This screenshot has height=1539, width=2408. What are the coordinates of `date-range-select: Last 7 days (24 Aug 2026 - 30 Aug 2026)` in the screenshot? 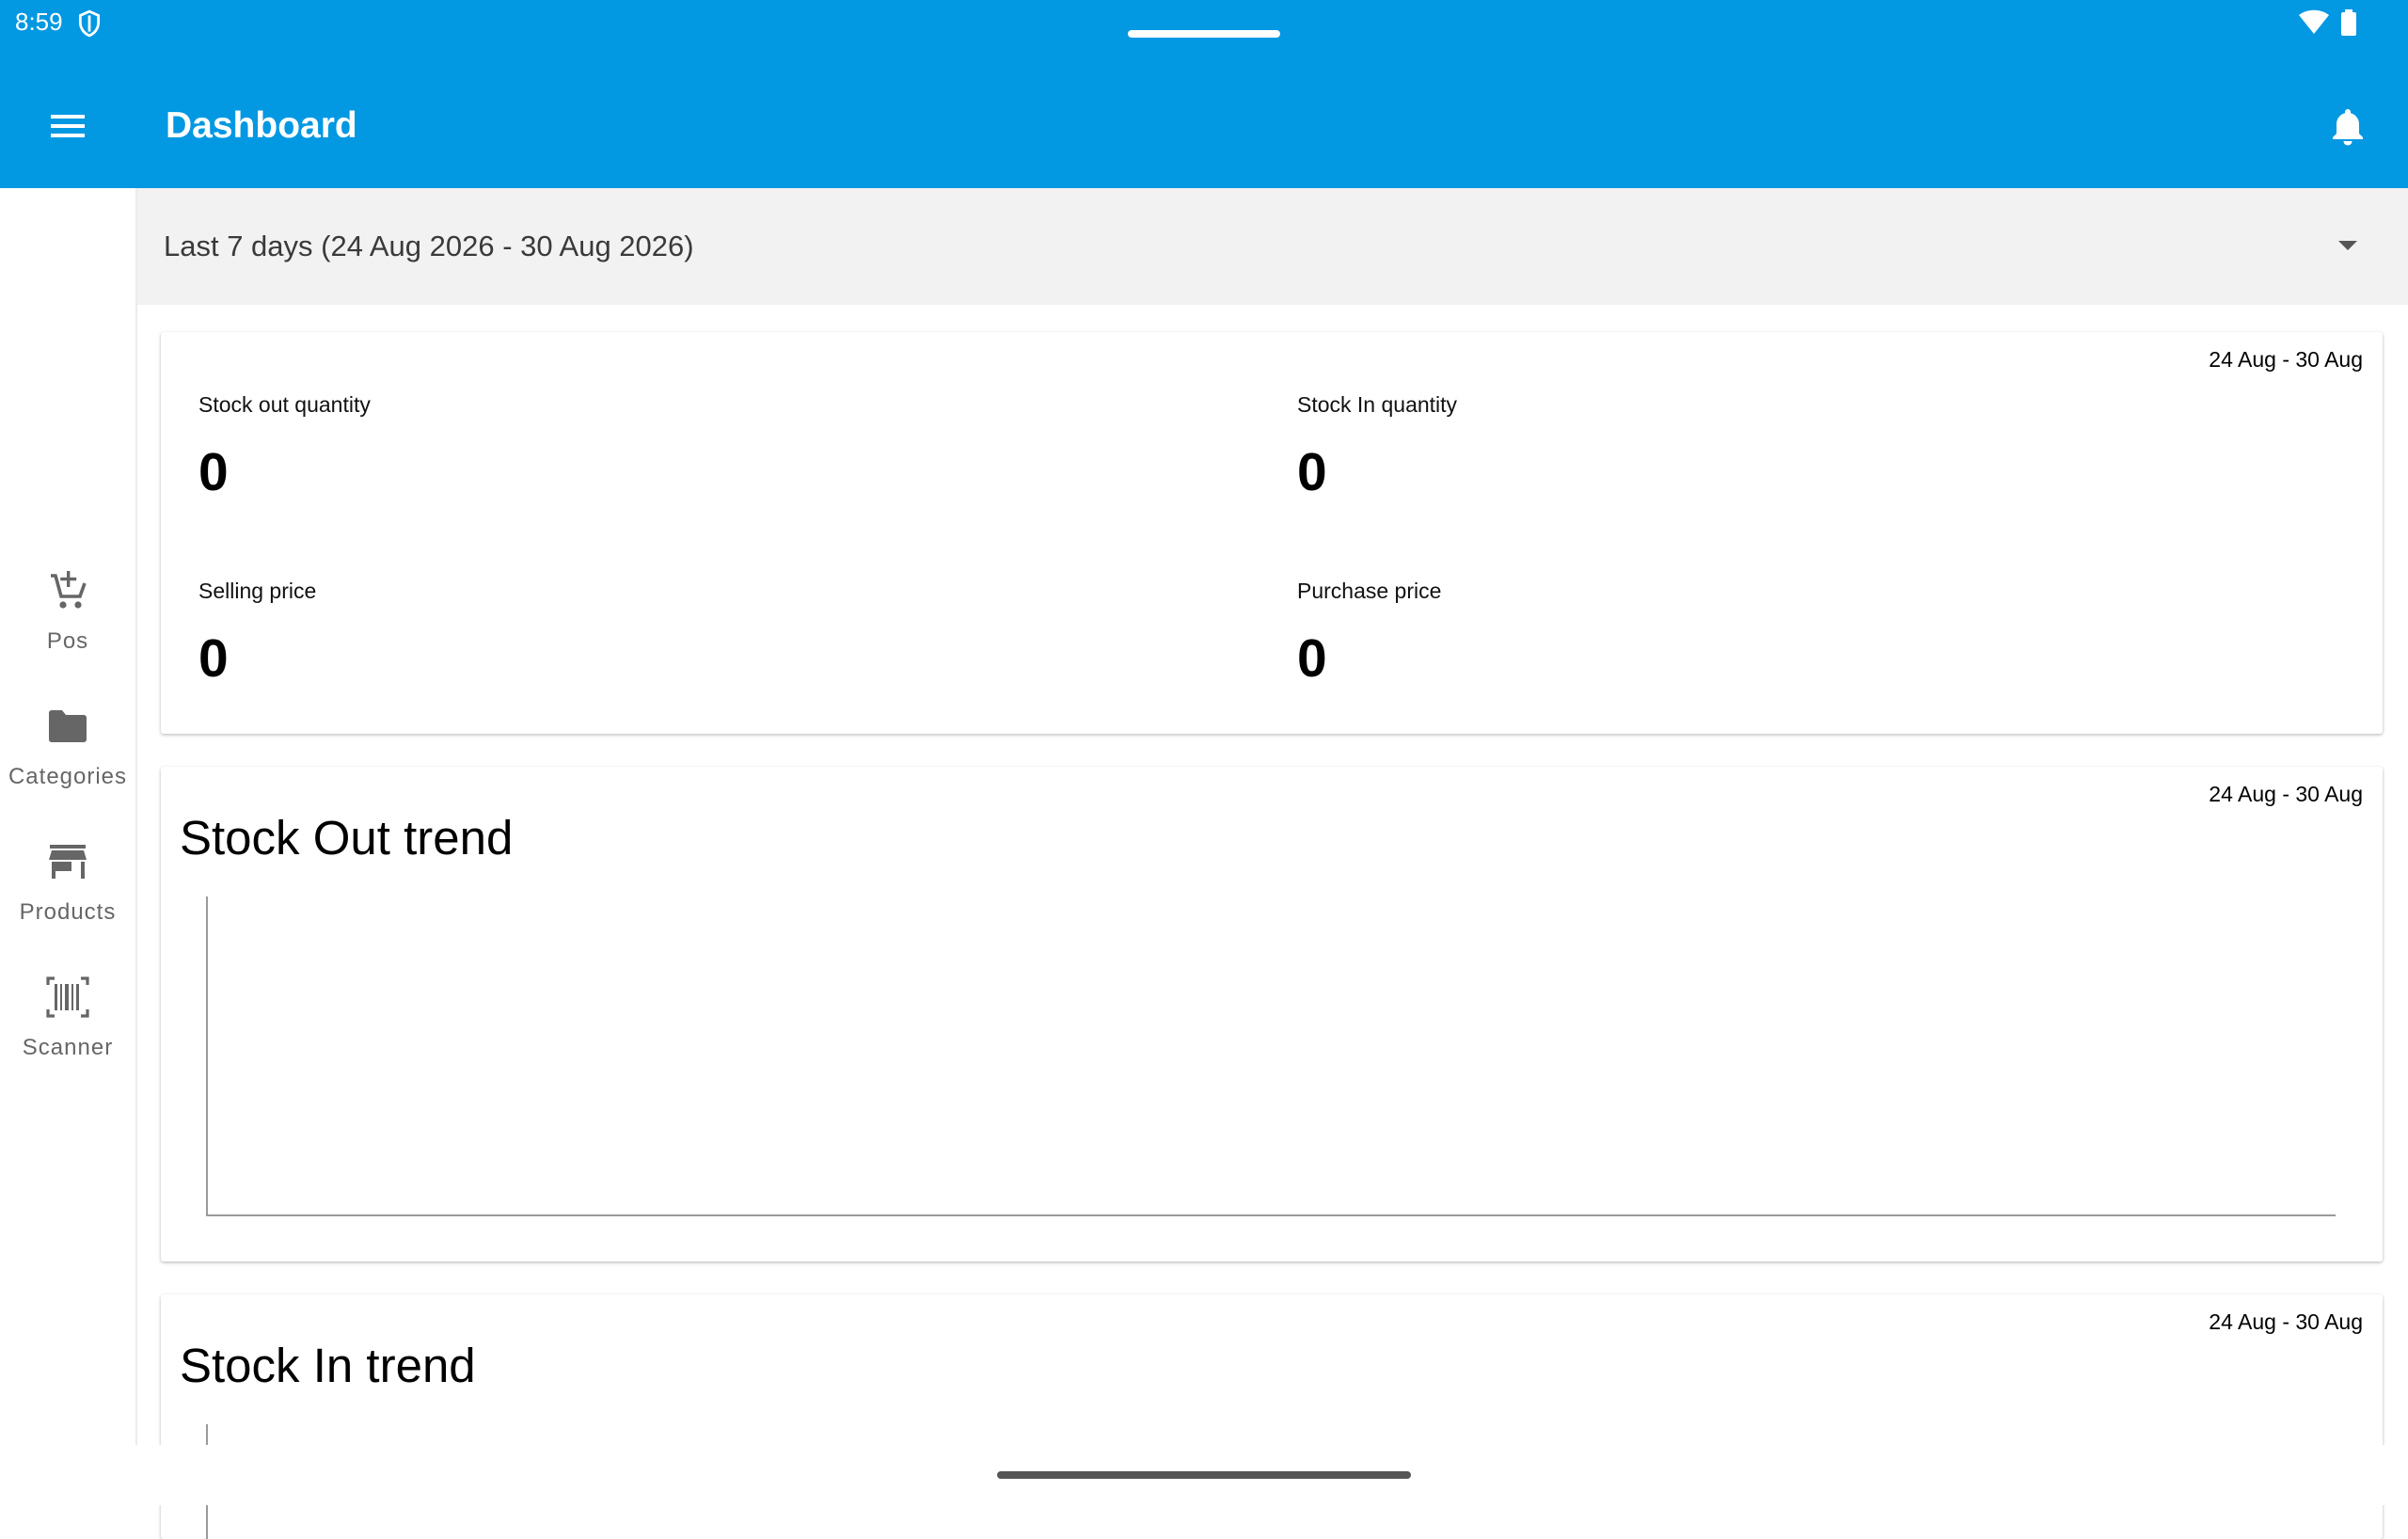 It's located at (1272, 246).